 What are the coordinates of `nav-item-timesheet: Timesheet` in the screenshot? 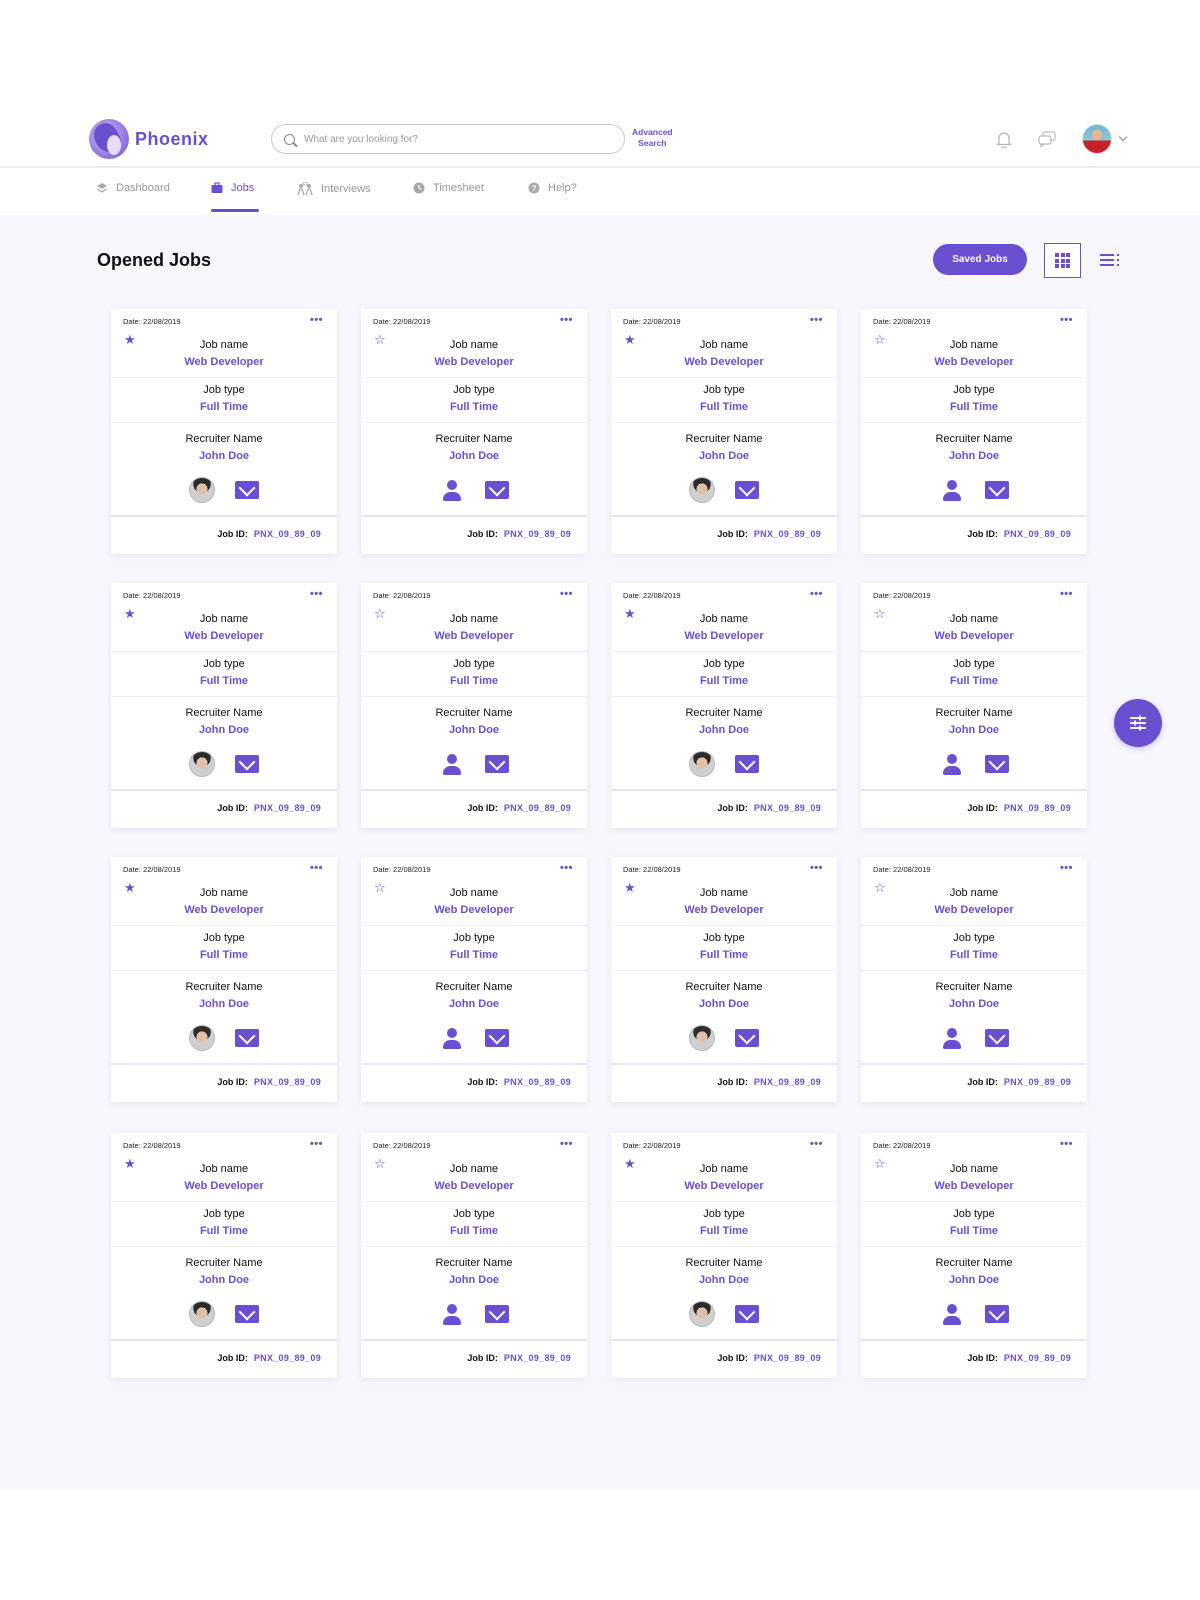 It's located at (448, 188).